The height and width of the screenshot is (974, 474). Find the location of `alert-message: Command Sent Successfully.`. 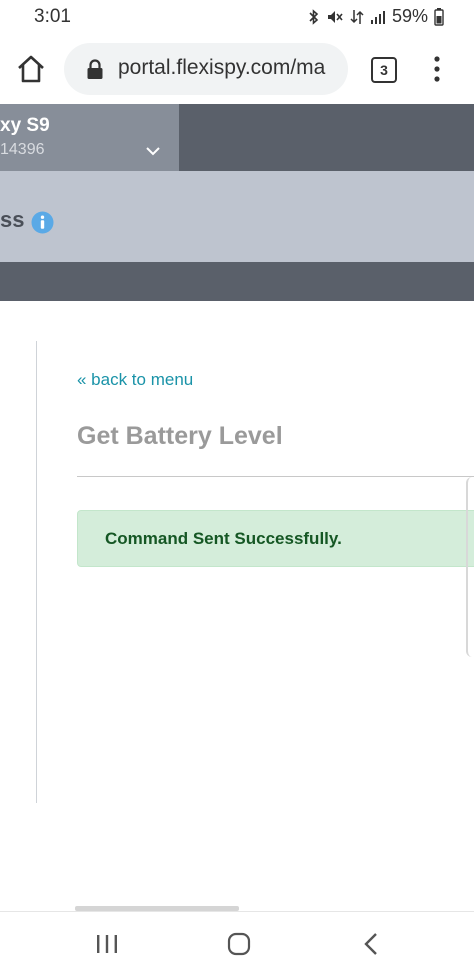

alert-message: Command Sent Successfully. is located at coordinates (223, 538).